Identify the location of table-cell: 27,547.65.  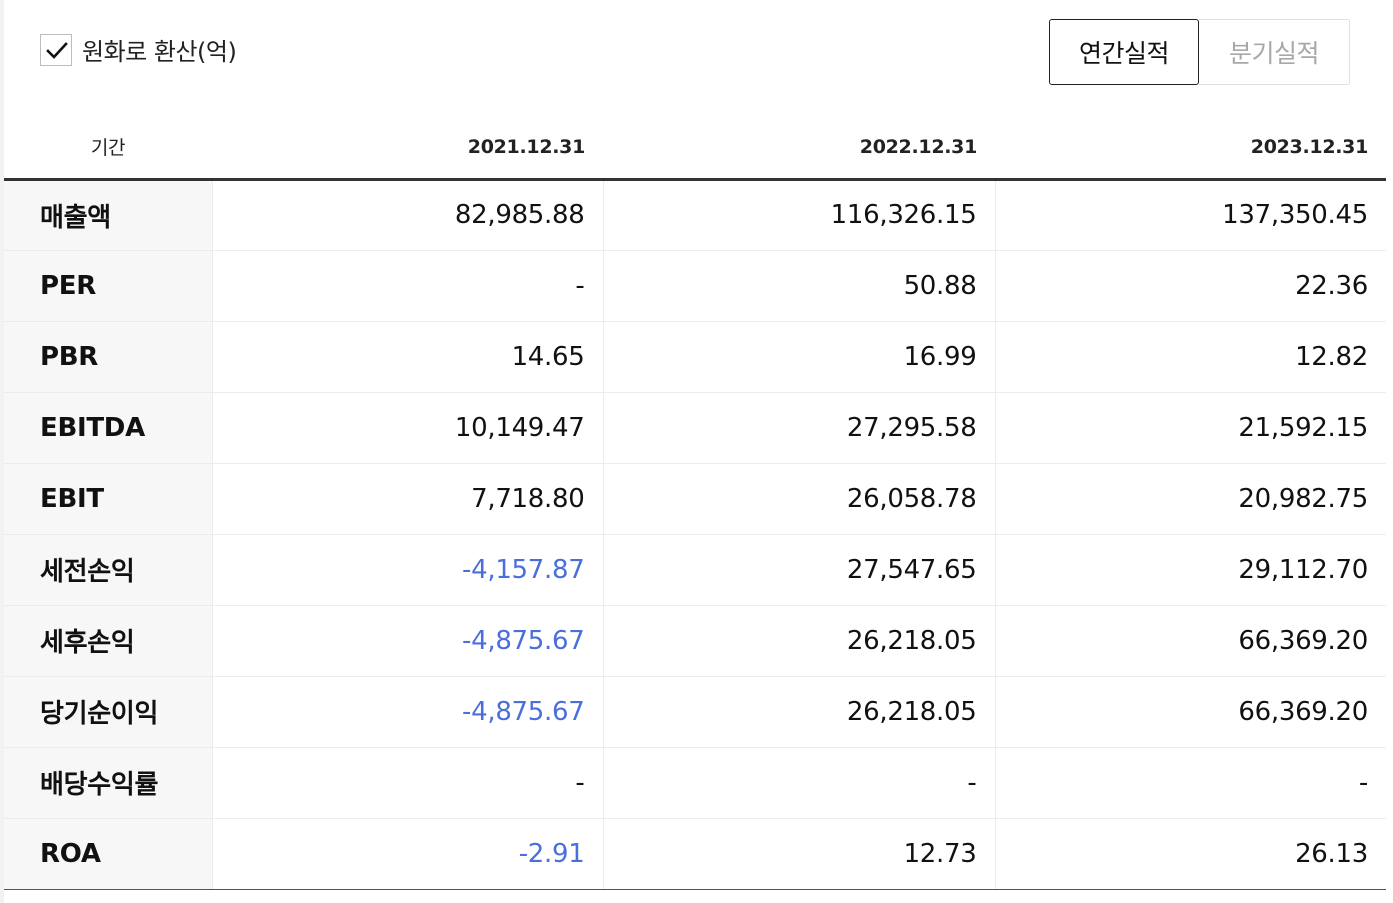
(798, 569).